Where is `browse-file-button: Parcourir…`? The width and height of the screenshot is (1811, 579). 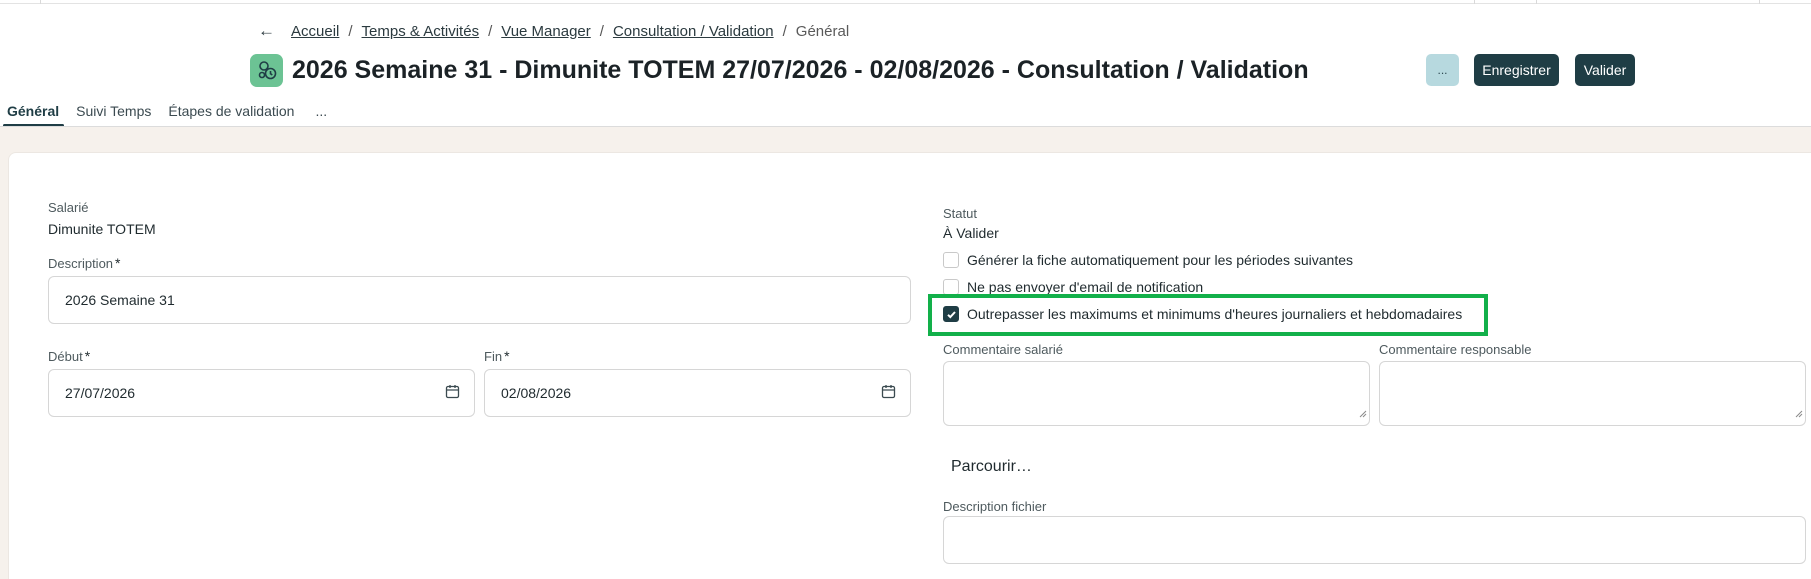
browse-file-button: Parcourir… is located at coordinates (991, 467).